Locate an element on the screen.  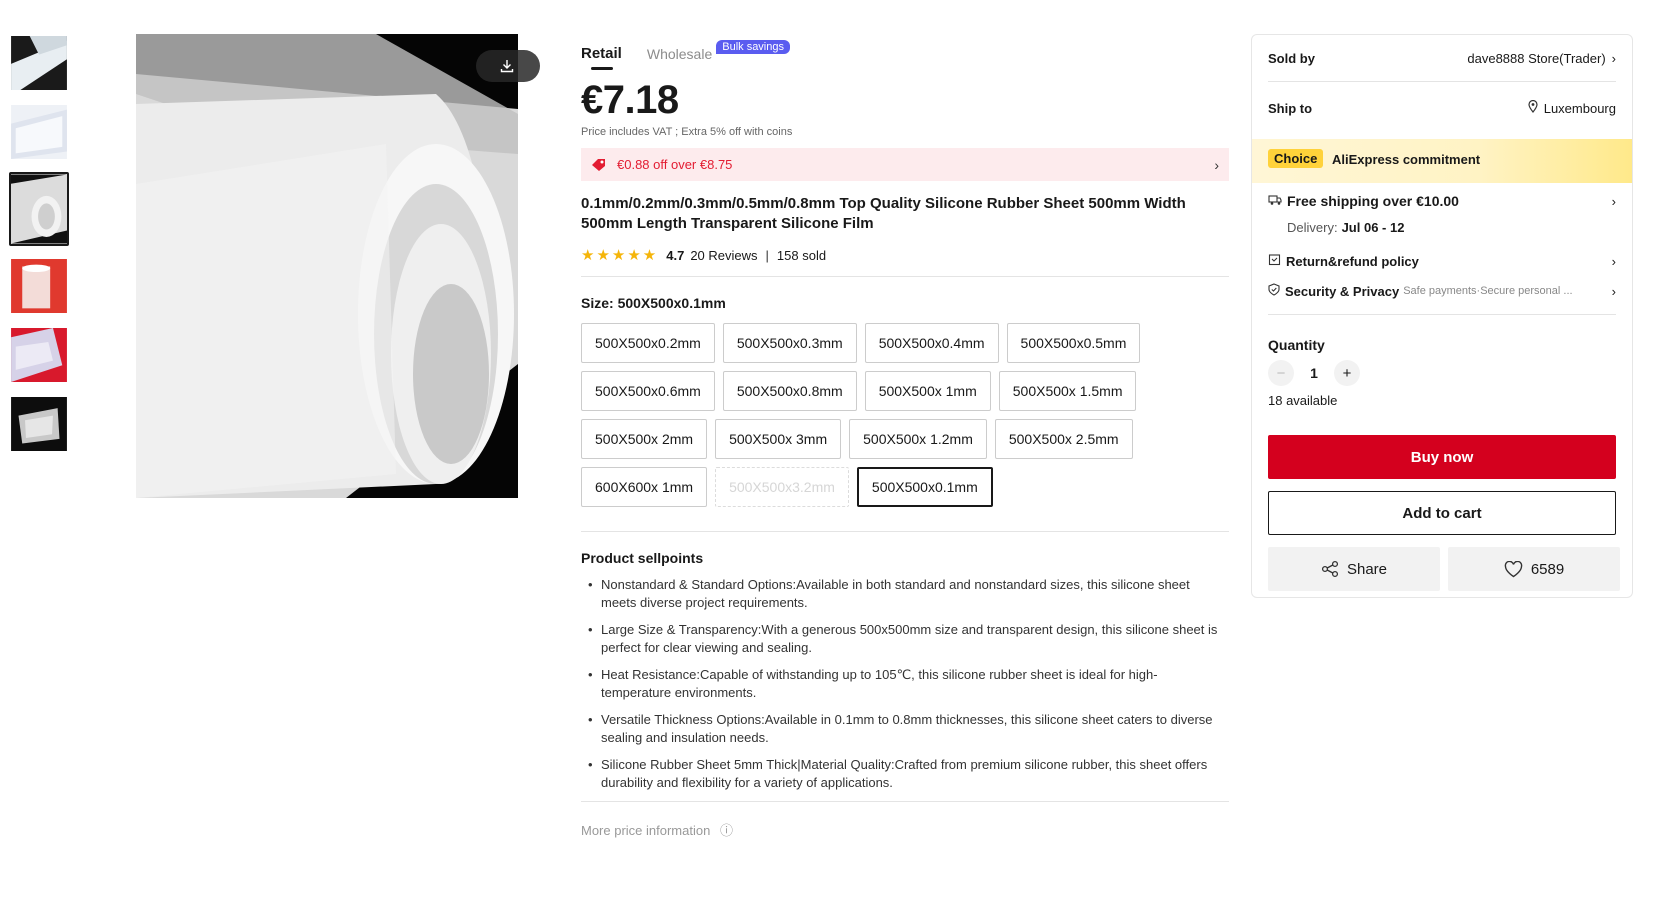
sold-by-row: Sold by dave8888 Store(Trader) › is located at coordinates (1442, 58).